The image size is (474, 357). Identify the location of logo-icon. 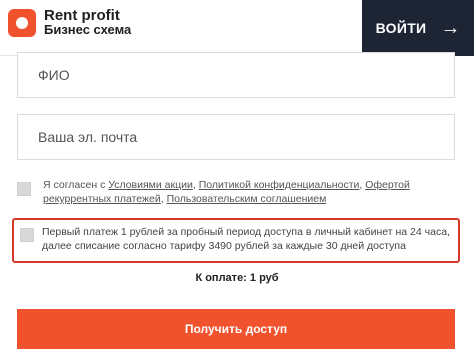
(22, 23).